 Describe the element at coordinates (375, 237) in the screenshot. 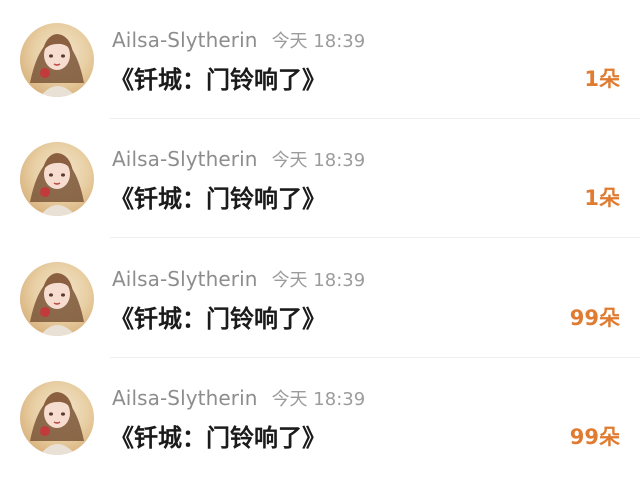

I see `divider` at that location.